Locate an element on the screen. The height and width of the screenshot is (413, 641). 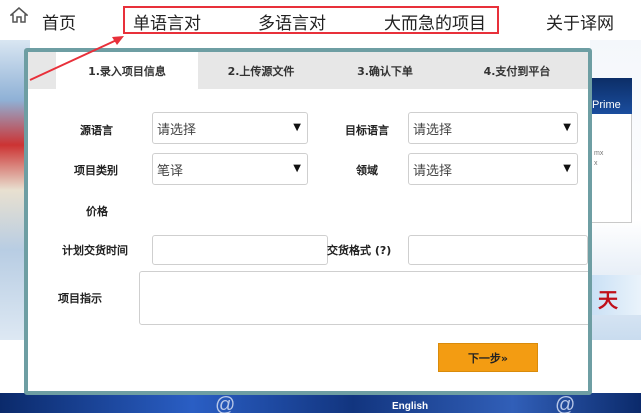
side-advertisement-text: x is located at coordinates (596, 163).